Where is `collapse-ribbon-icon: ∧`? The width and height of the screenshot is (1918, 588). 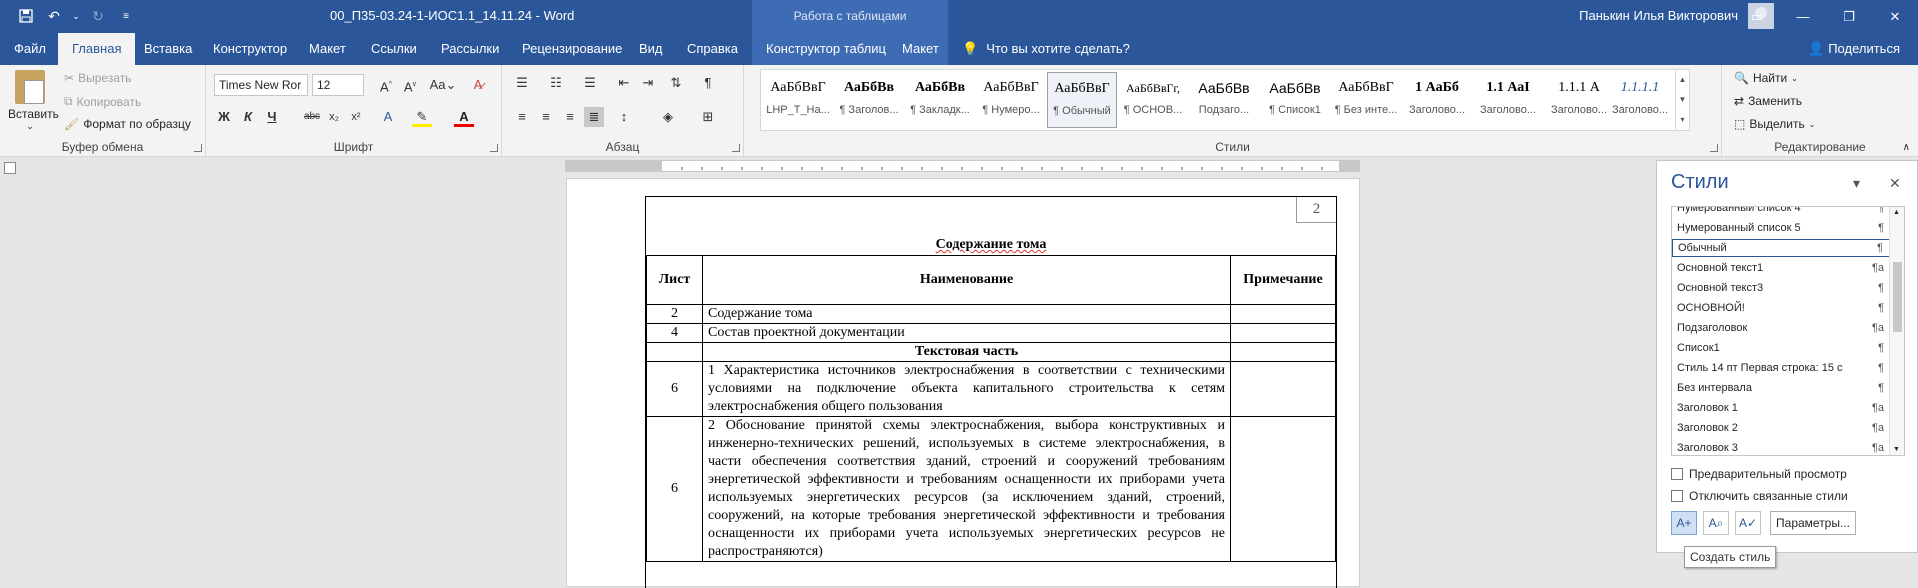
collapse-ribbon-icon: ∧ is located at coordinates (1906, 147).